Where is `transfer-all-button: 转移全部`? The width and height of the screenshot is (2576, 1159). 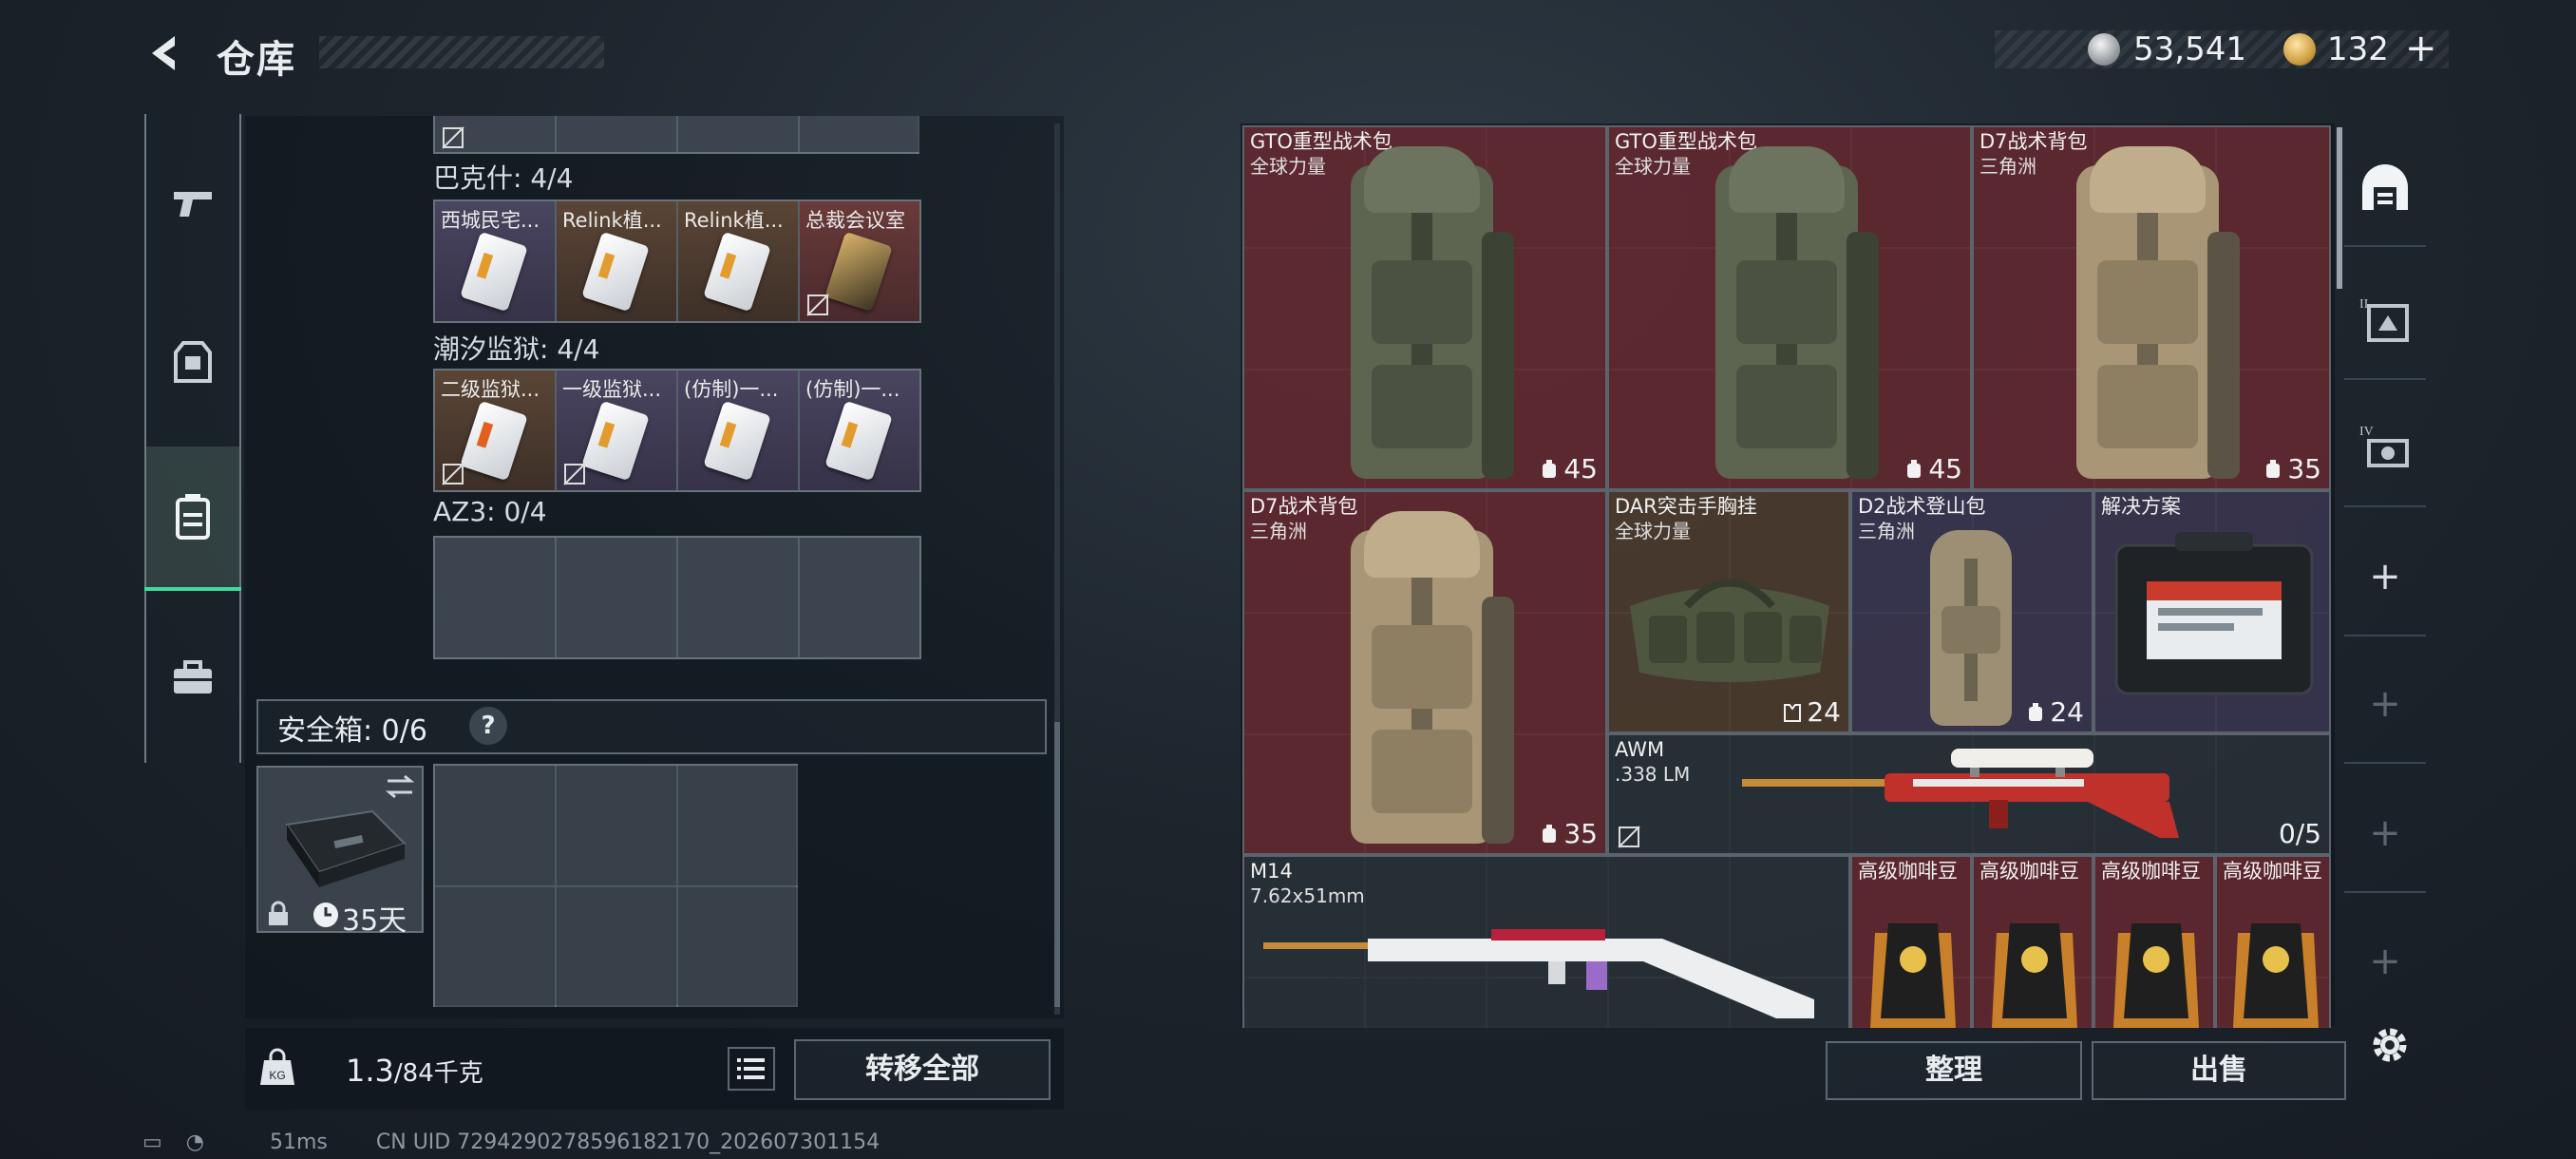
transfer-all-button: 转移全部 is located at coordinates (922, 1069).